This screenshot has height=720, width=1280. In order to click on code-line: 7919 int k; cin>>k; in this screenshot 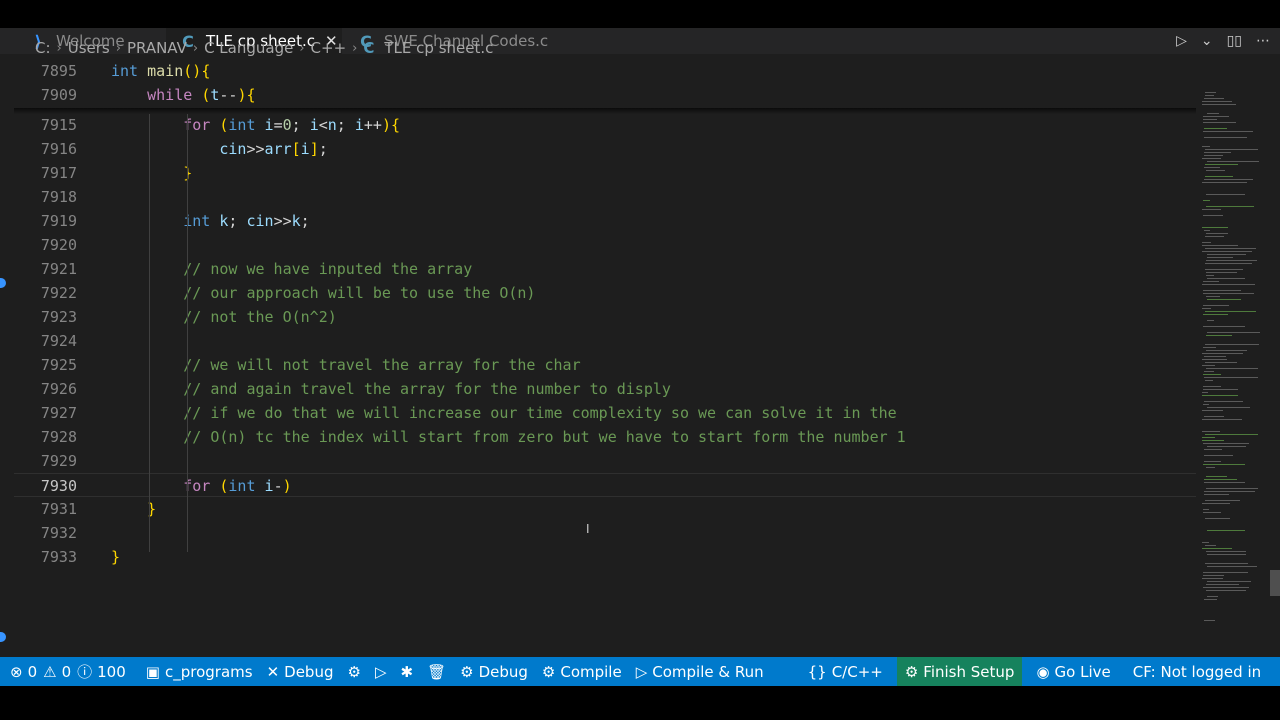, I will do `click(605, 221)`.